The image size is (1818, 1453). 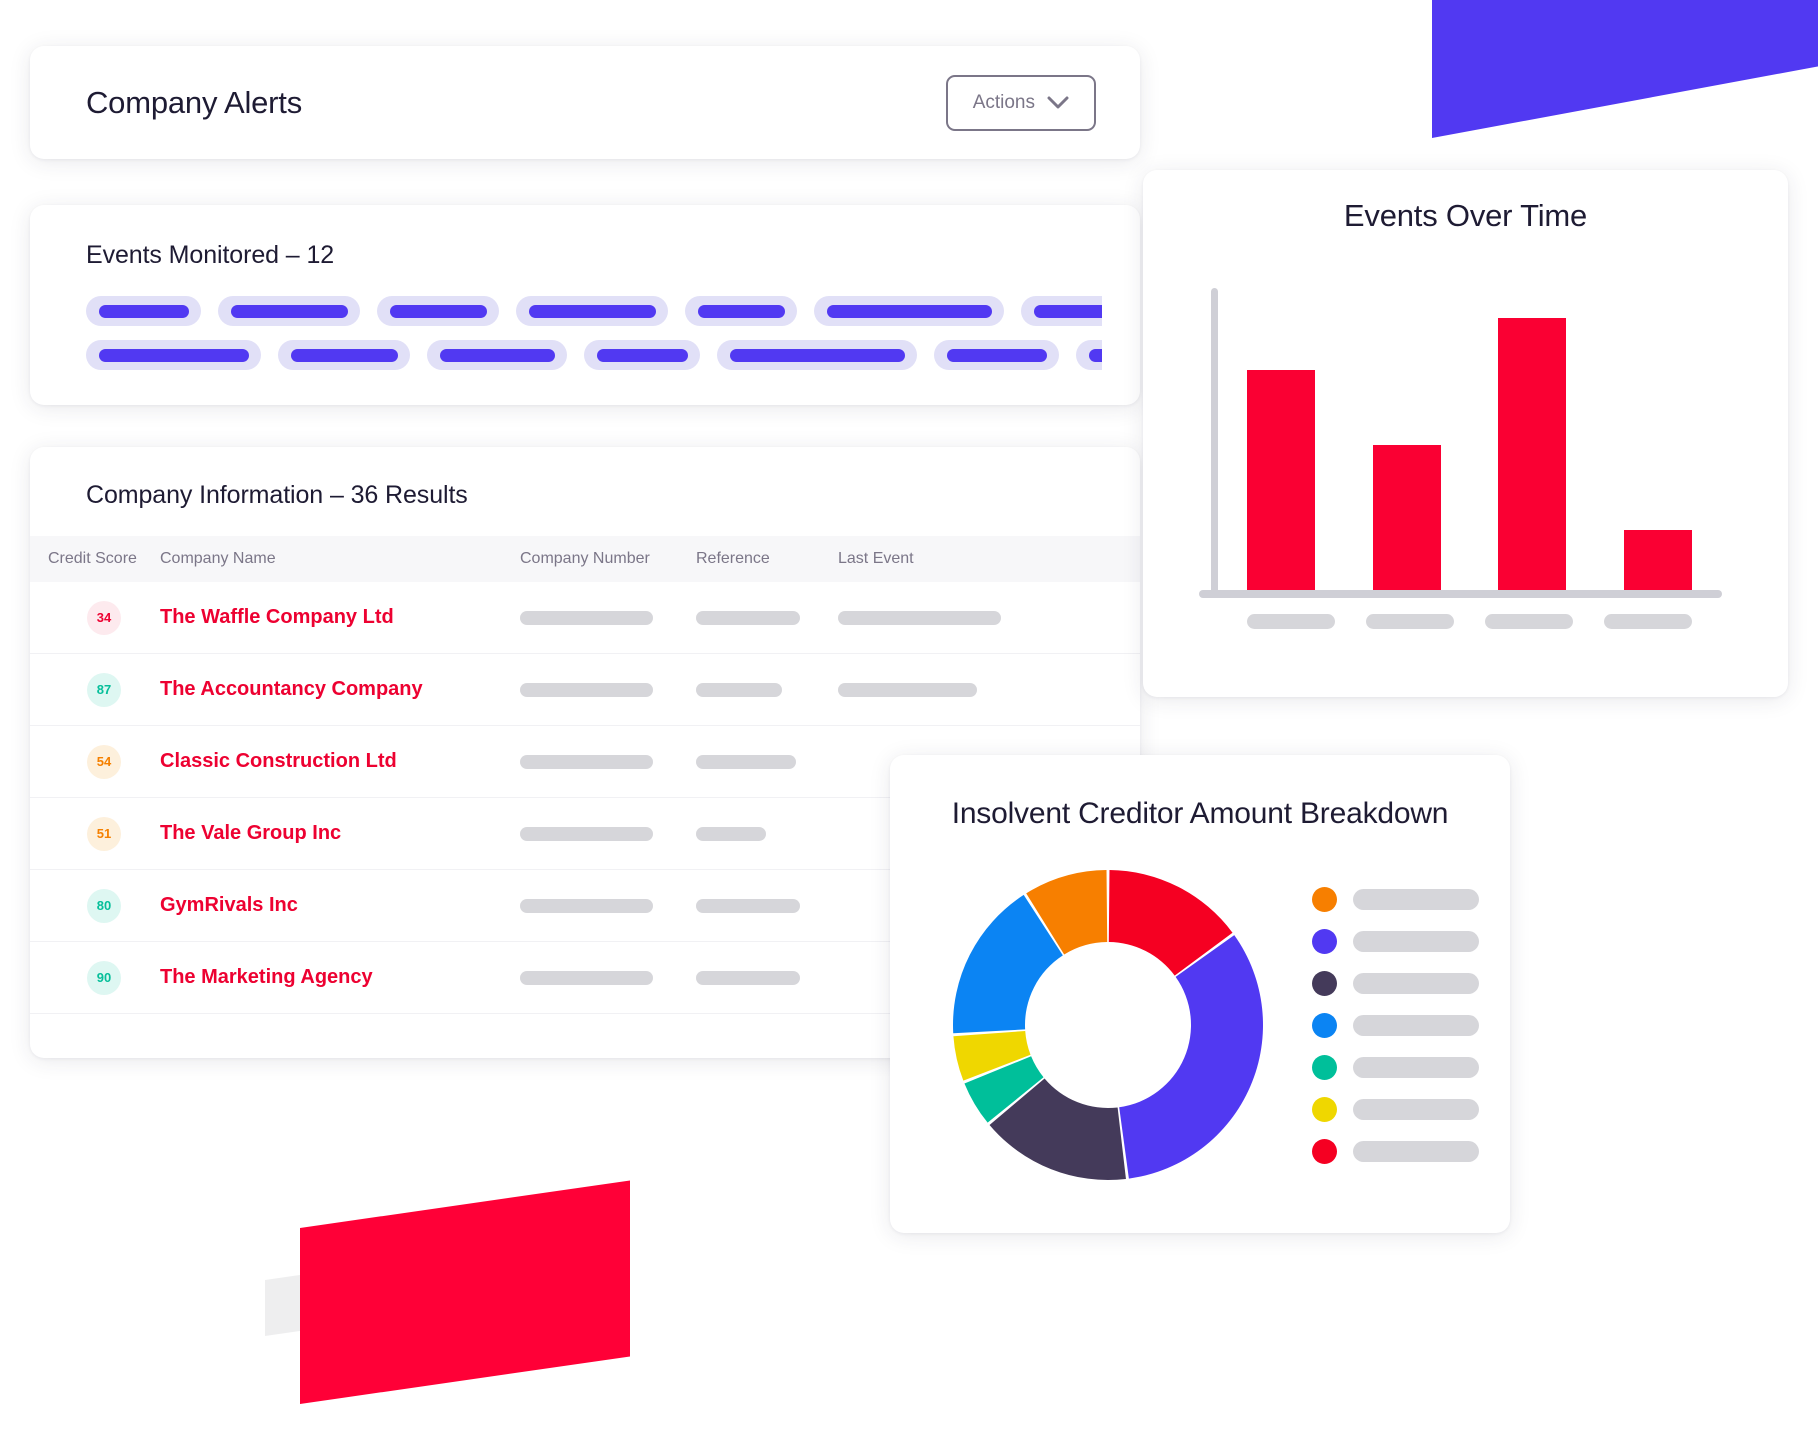 I want to click on donut-chart-legend, so click(x=1395, y=1025).